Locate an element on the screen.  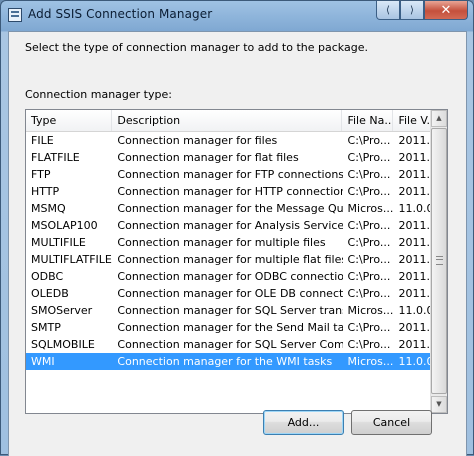
cell-description: Connection manager for ODBC connections is located at coordinates (230, 276).